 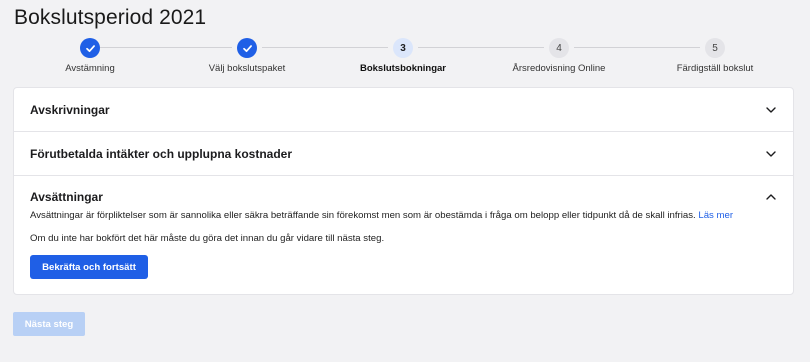 What do you see at coordinates (403, 109) in the screenshot?
I see `accordion-header-avskrivningar: Avskrivningar` at bounding box center [403, 109].